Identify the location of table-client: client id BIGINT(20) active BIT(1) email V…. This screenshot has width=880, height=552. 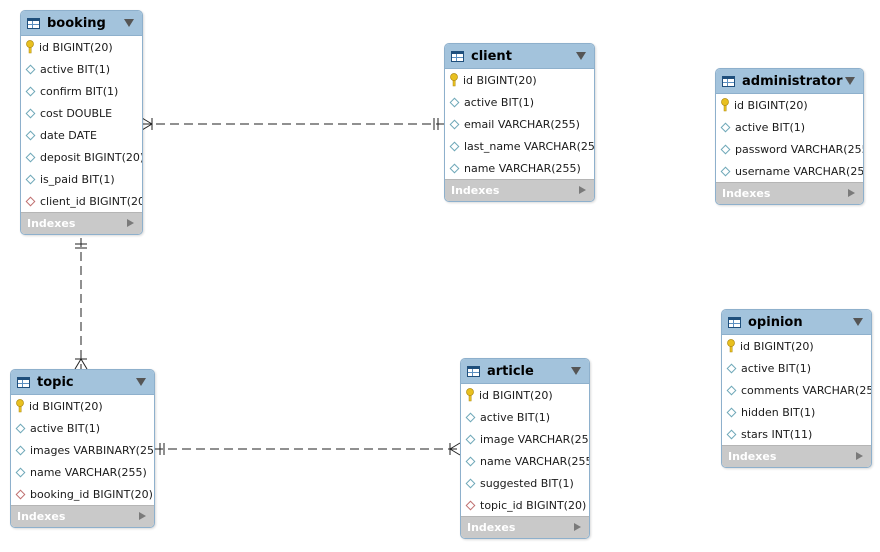
(519, 122).